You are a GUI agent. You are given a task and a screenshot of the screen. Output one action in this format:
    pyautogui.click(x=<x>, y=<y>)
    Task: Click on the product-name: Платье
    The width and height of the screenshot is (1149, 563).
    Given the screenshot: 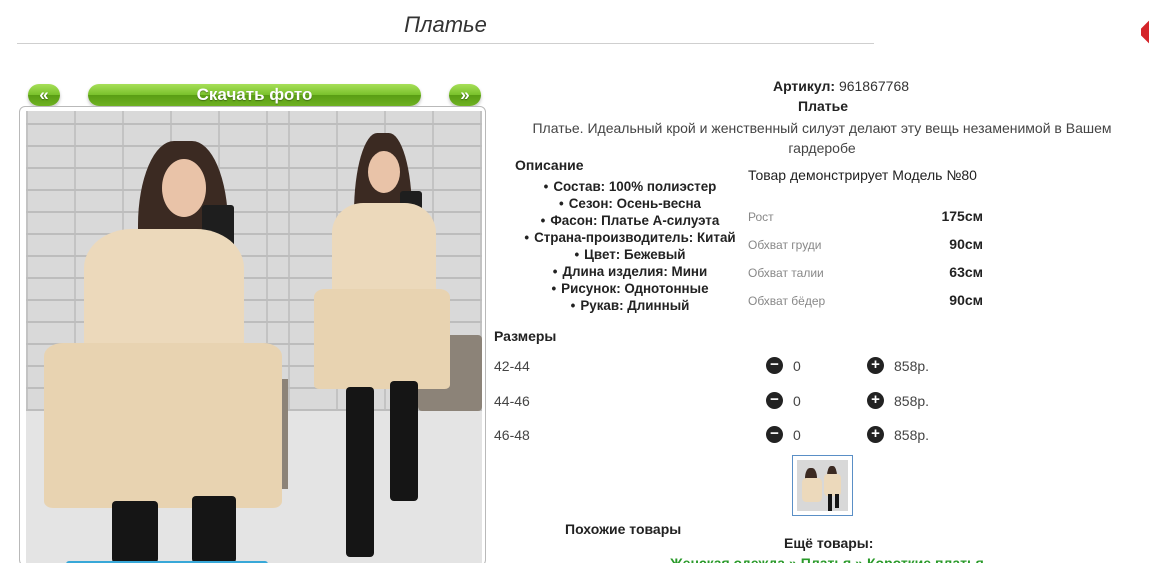 What is the action you would take?
    pyautogui.click(x=823, y=106)
    